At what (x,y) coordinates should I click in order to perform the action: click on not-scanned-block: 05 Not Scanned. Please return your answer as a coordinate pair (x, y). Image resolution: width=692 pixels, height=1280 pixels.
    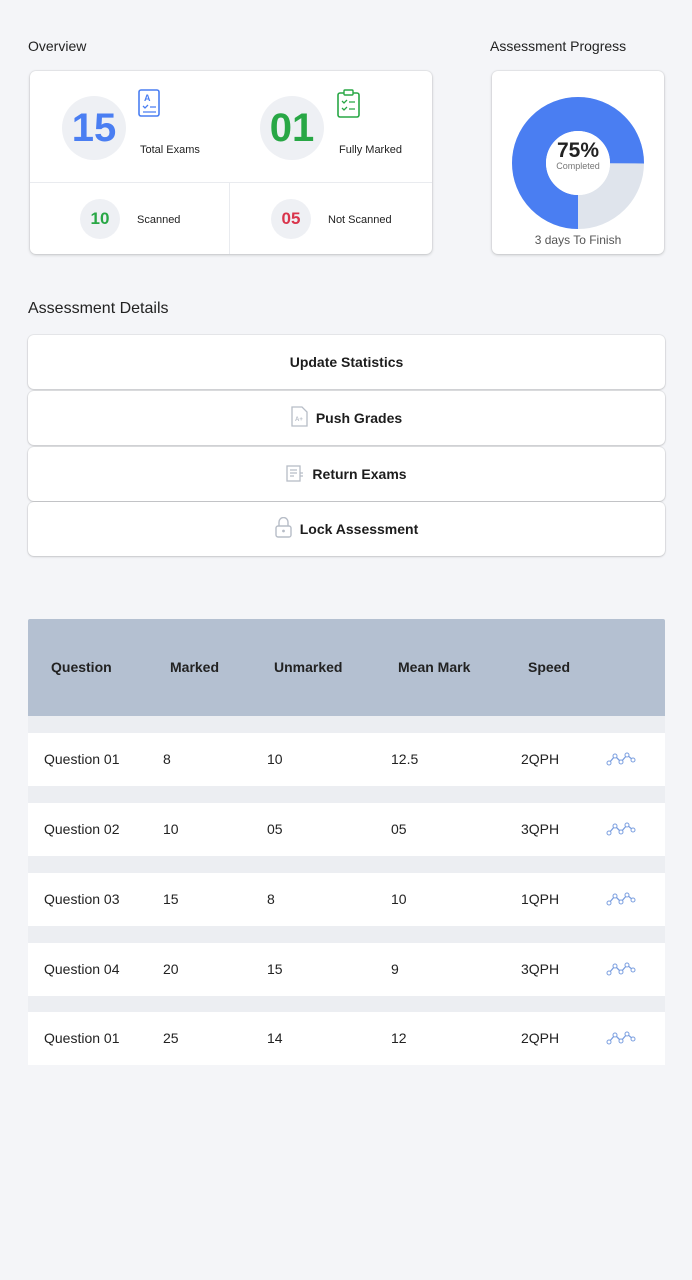
    Looking at the image, I should click on (331, 218).